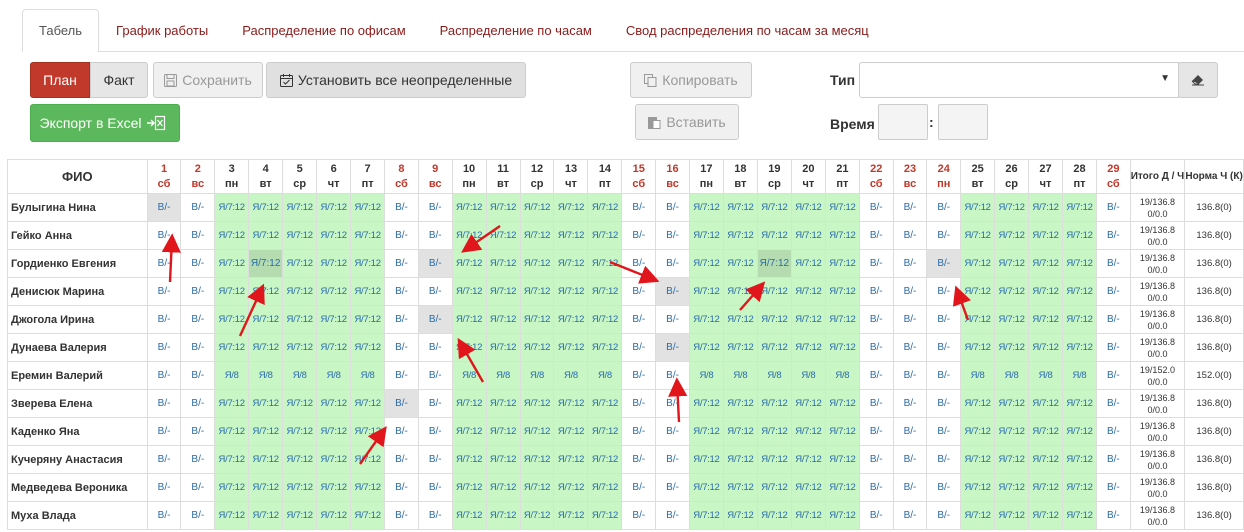 This screenshot has width=1244, height=532. Describe the element at coordinates (842, 176) in the screenshot. I see `day-column-header: 21 пт` at that location.